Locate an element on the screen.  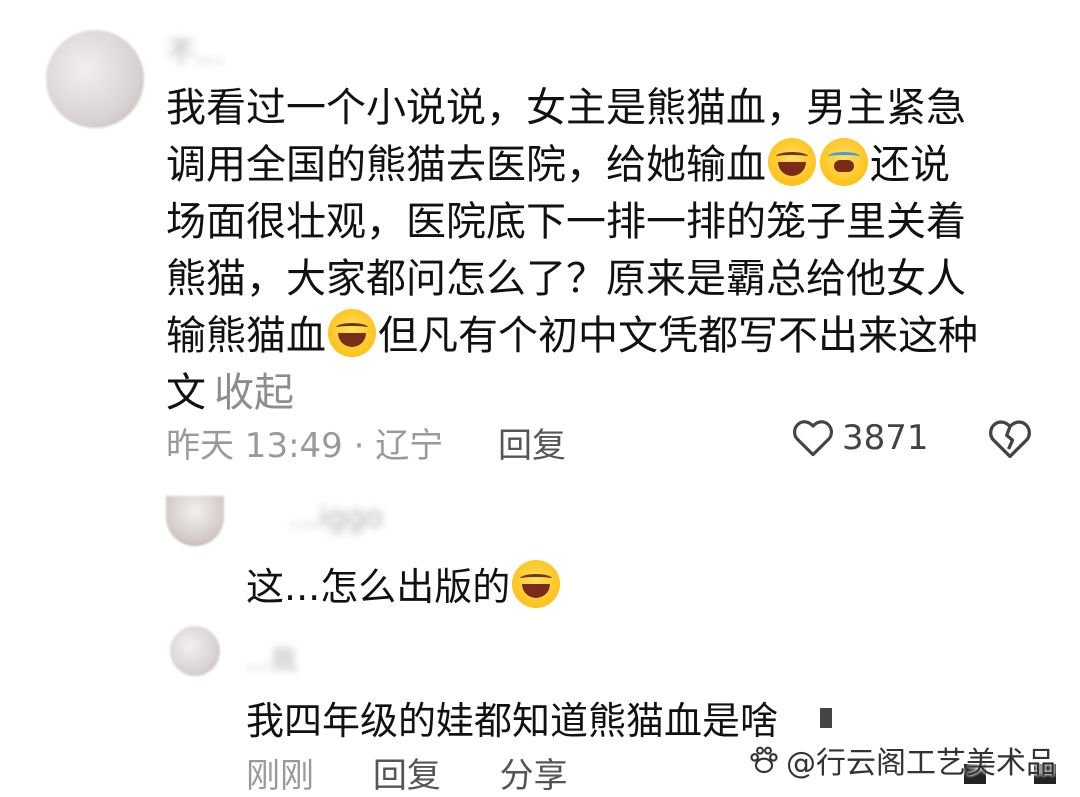
reply-text: 这...怎么出版的 is located at coordinates (404, 583).